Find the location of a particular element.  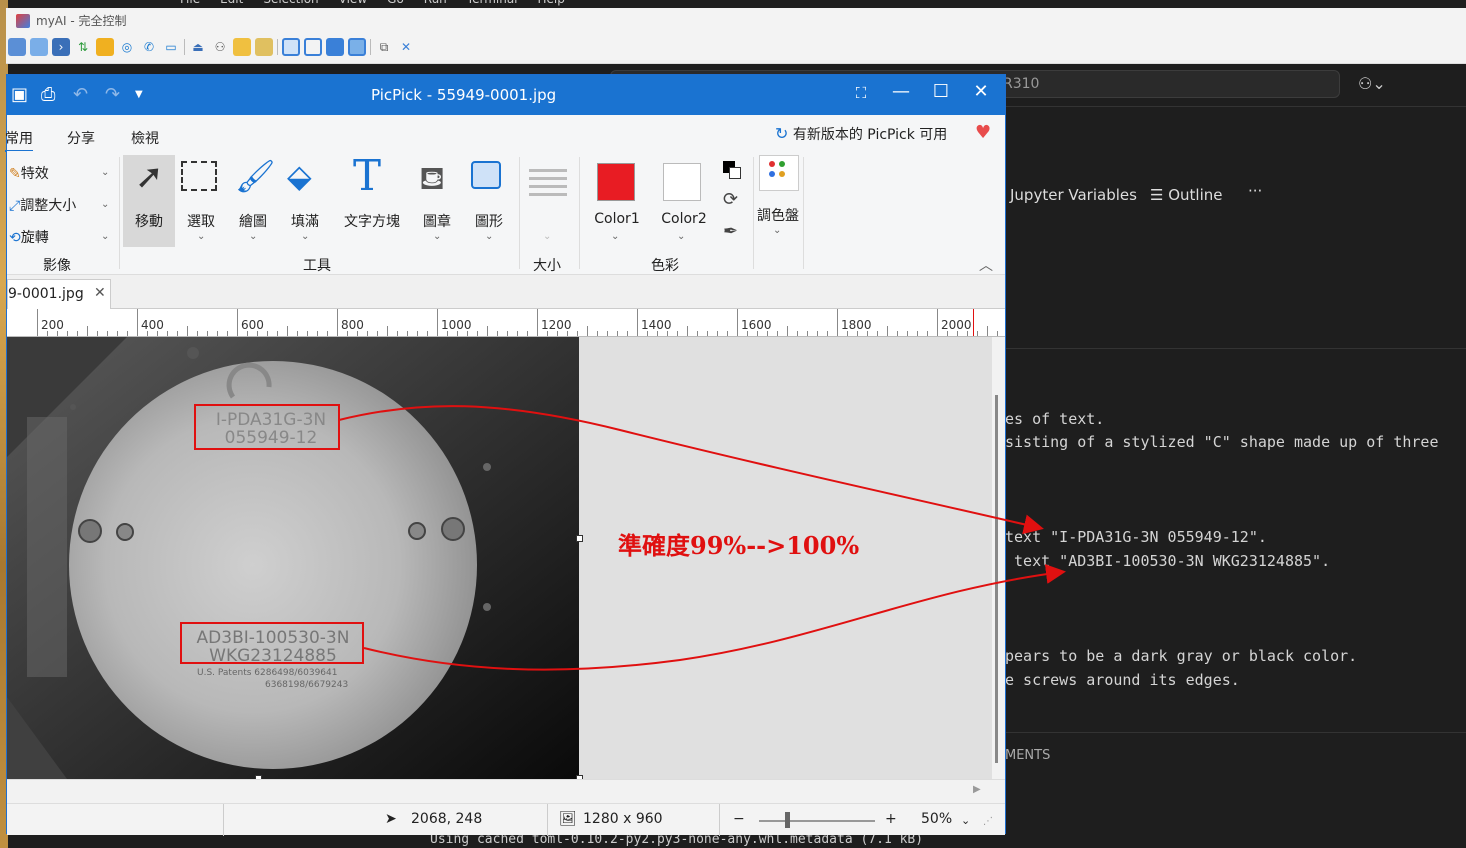

vertical-scrollbar is located at coordinates (998, 558).